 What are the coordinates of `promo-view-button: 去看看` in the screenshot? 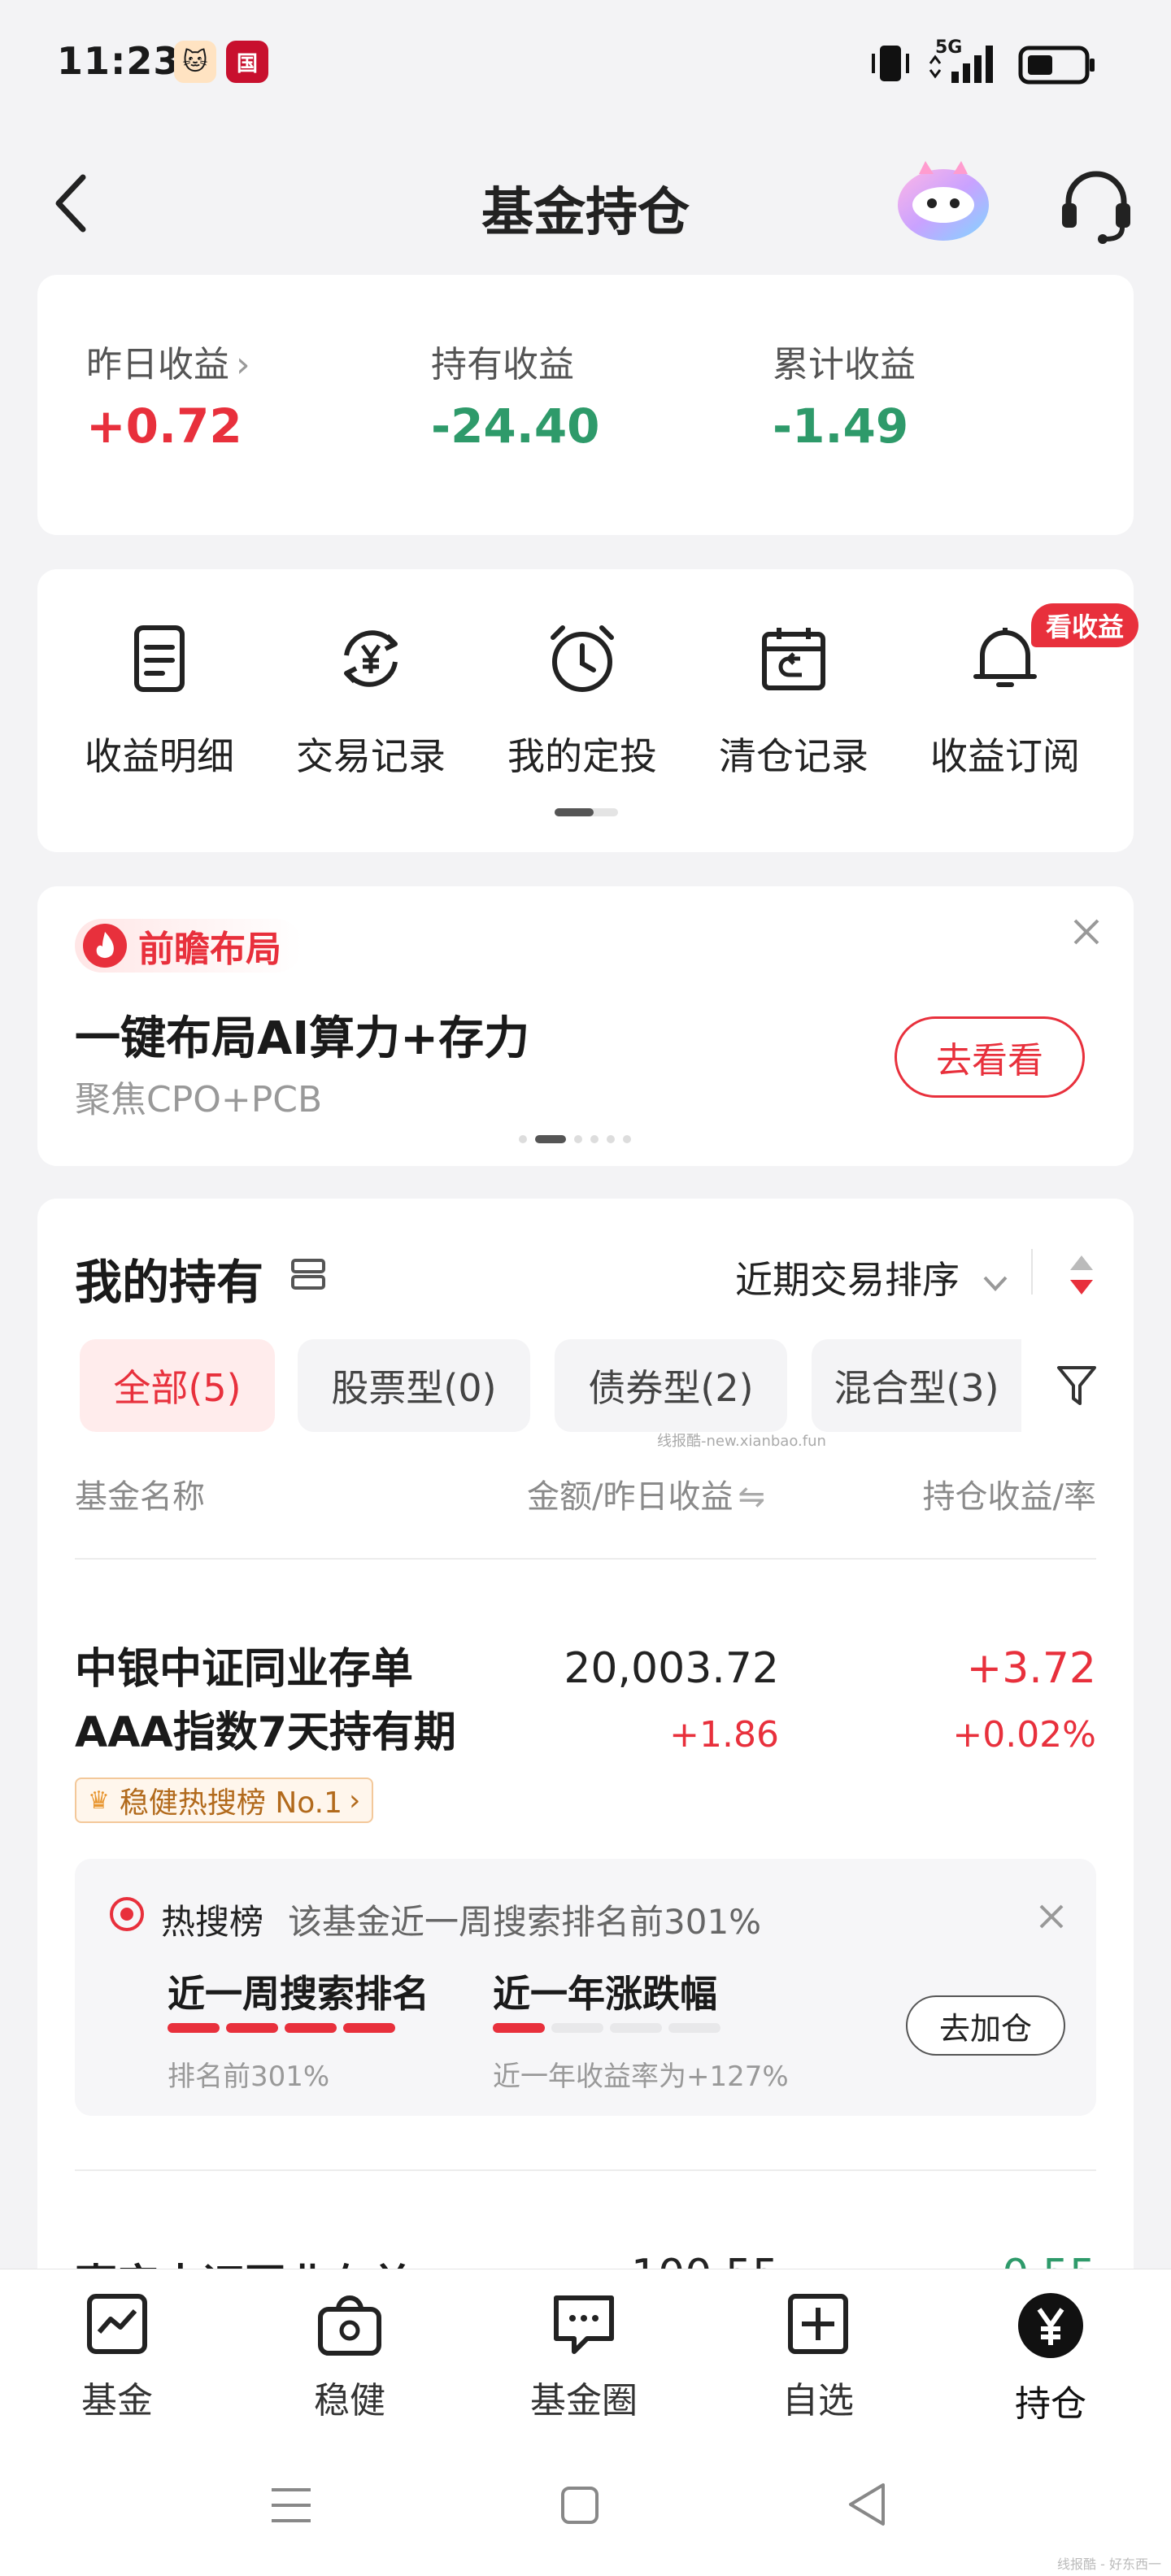 It's located at (990, 1057).